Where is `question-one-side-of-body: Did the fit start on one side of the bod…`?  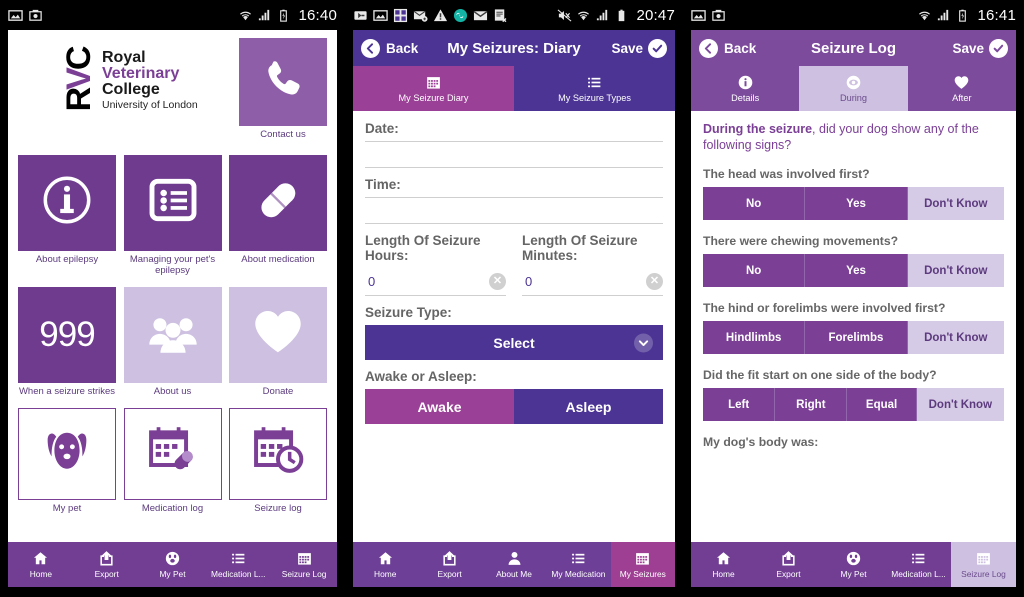 question-one-side-of-body: Did the fit start on one side of the bod… is located at coordinates (853, 394).